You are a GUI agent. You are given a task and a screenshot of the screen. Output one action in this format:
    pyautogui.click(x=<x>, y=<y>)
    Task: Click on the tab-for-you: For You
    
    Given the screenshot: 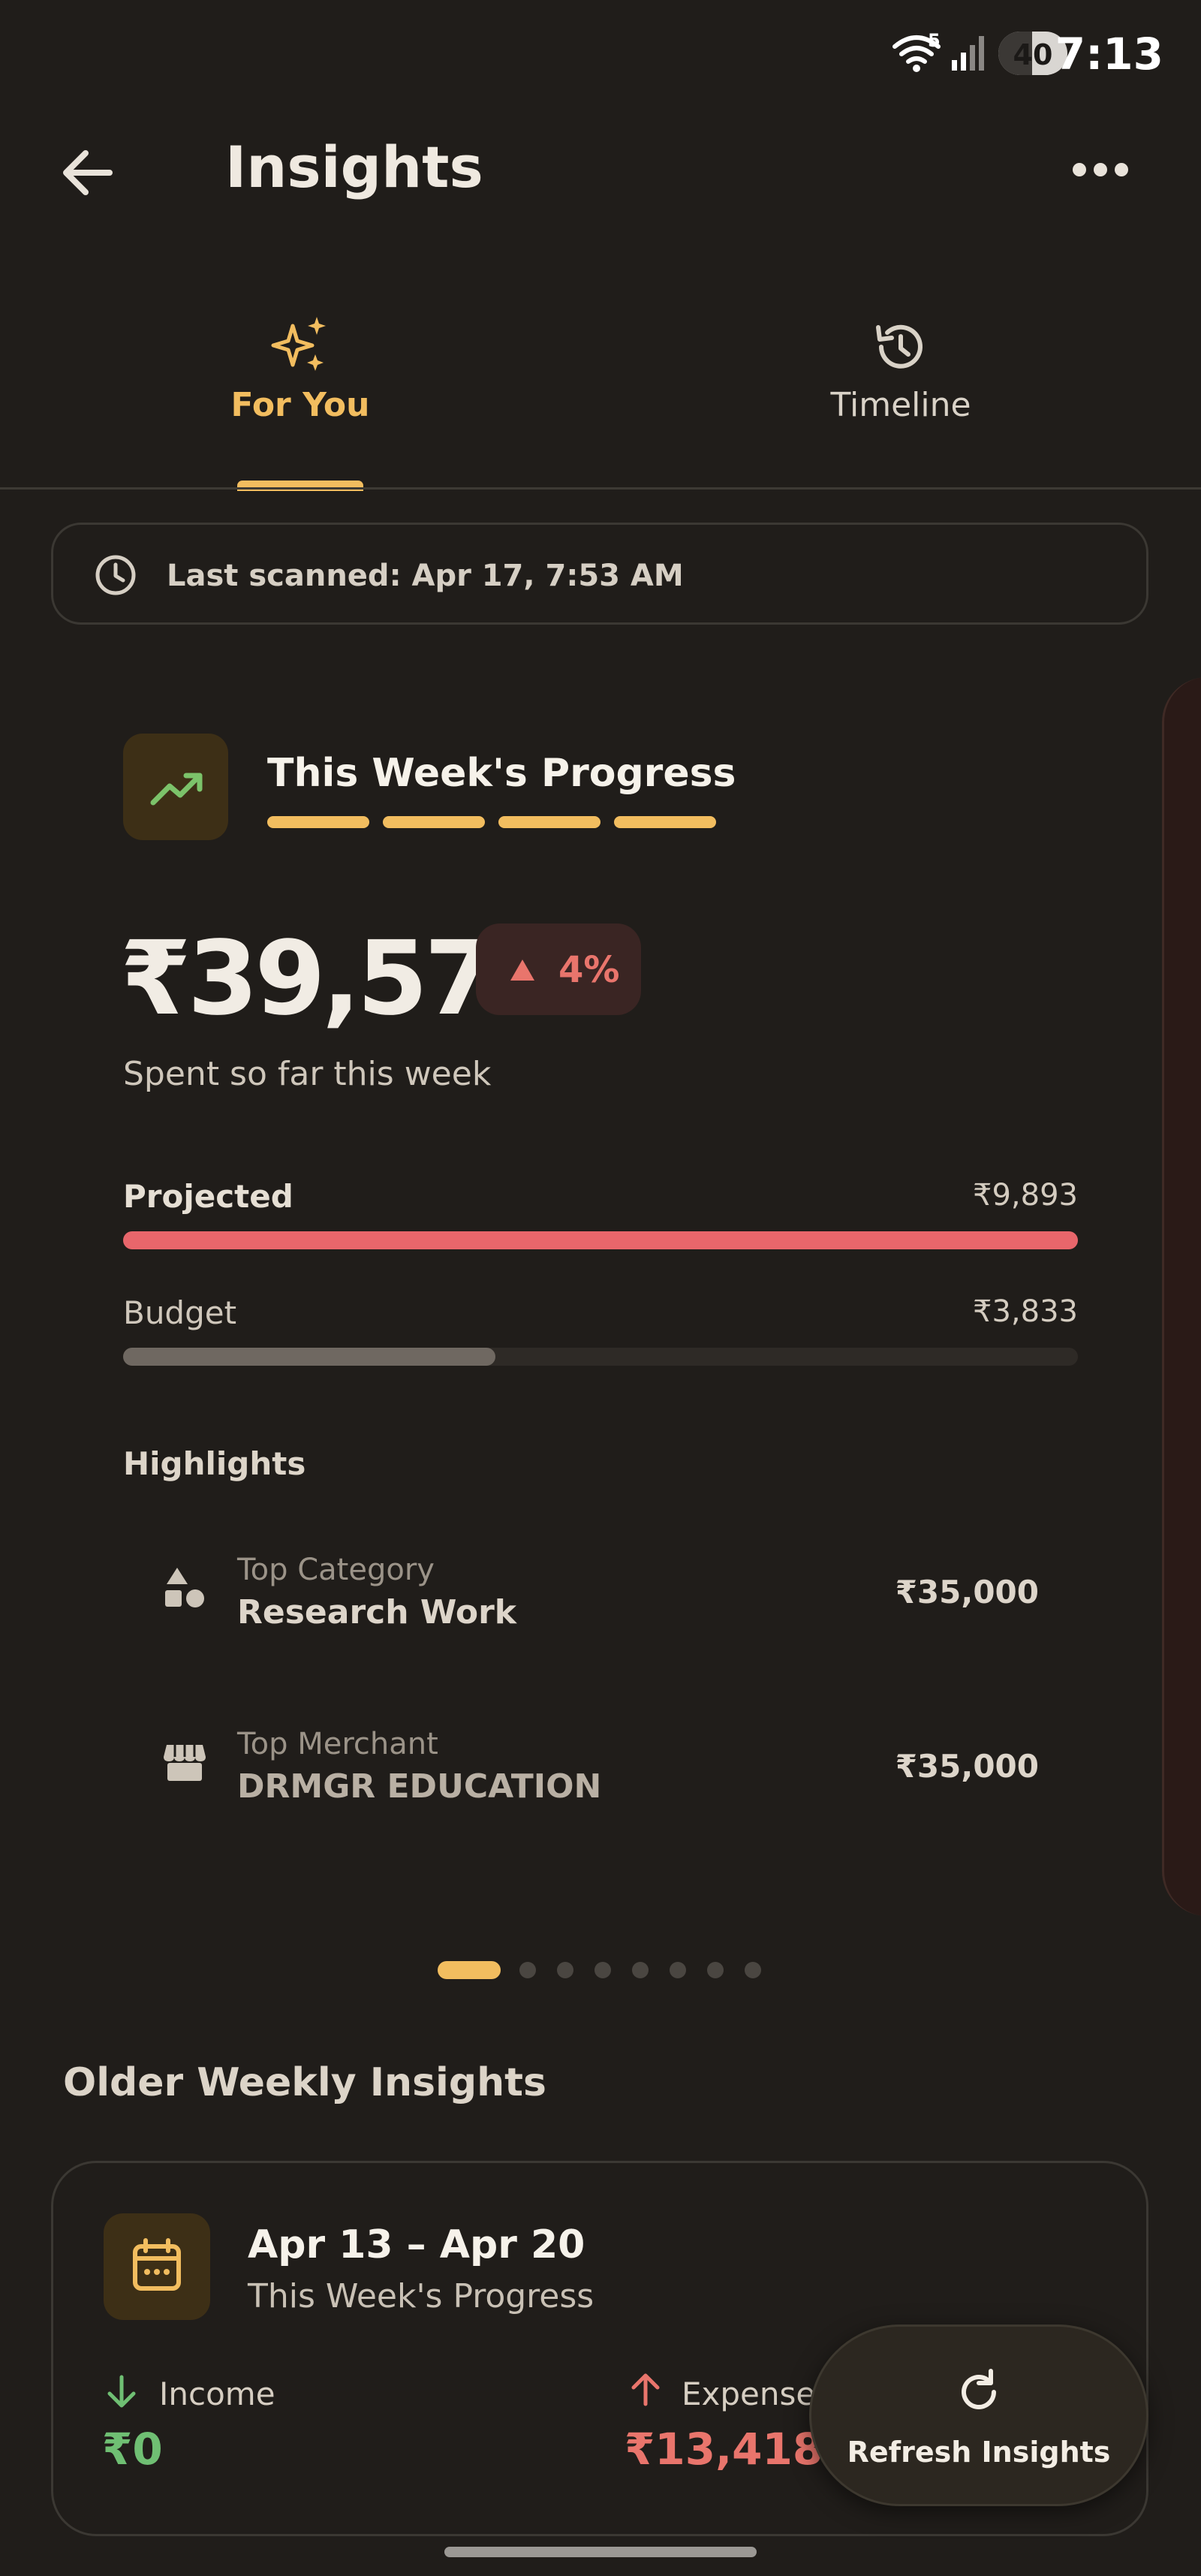 What is the action you would take?
    pyautogui.click(x=300, y=396)
    